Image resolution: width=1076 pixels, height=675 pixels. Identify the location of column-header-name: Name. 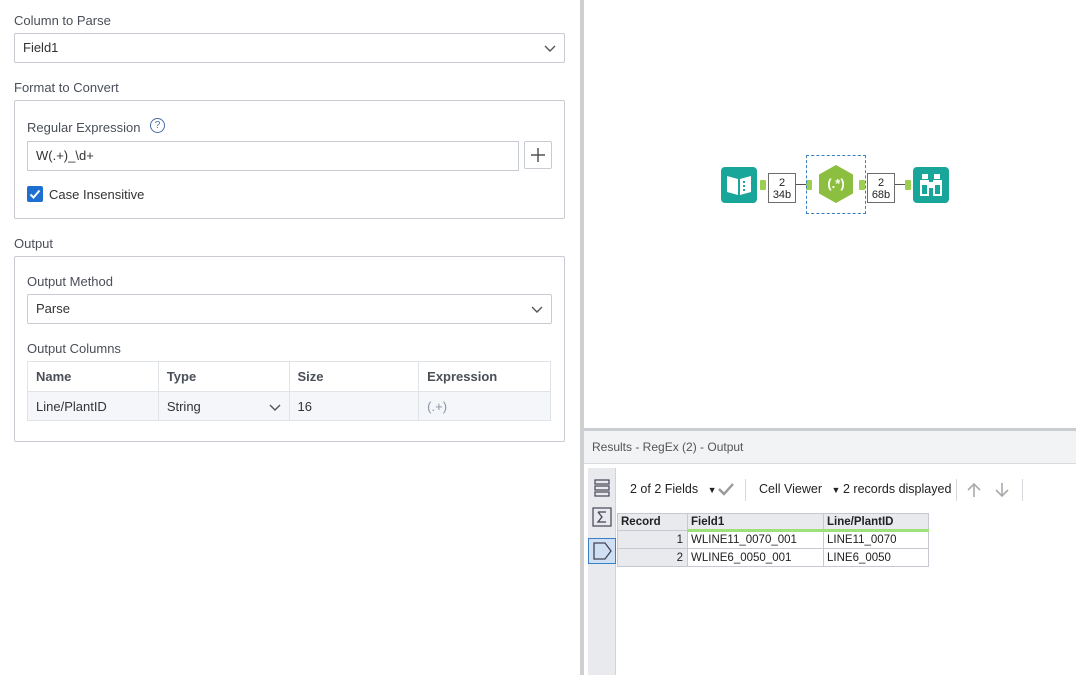
(93, 376).